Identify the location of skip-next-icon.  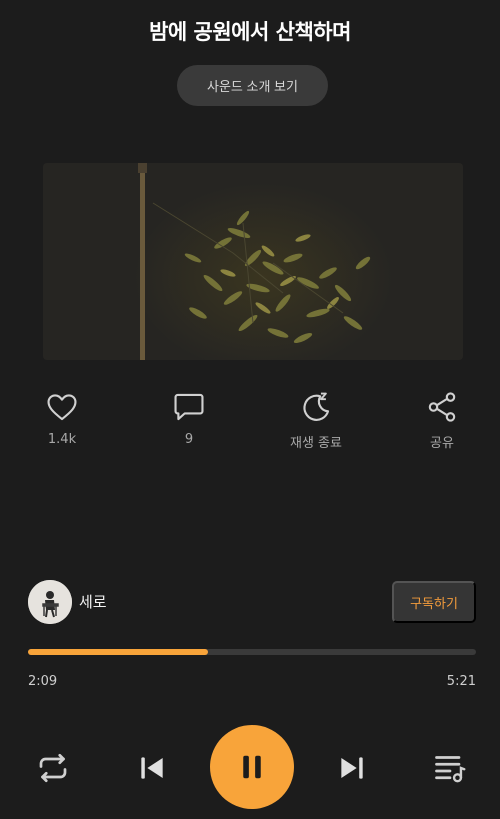
(352, 768).